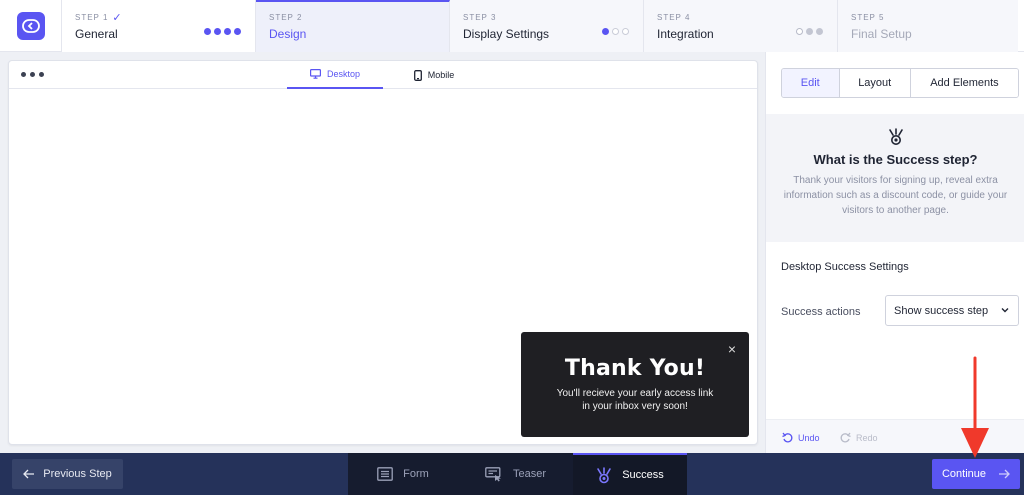  I want to click on arrow-left-icon, so click(29, 474).